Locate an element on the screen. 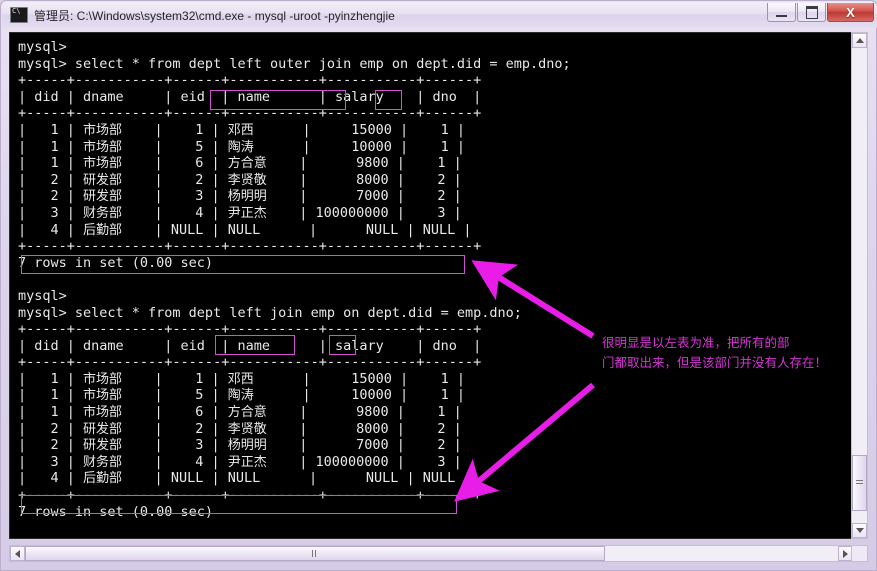  close-button: X is located at coordinates (850, 12).